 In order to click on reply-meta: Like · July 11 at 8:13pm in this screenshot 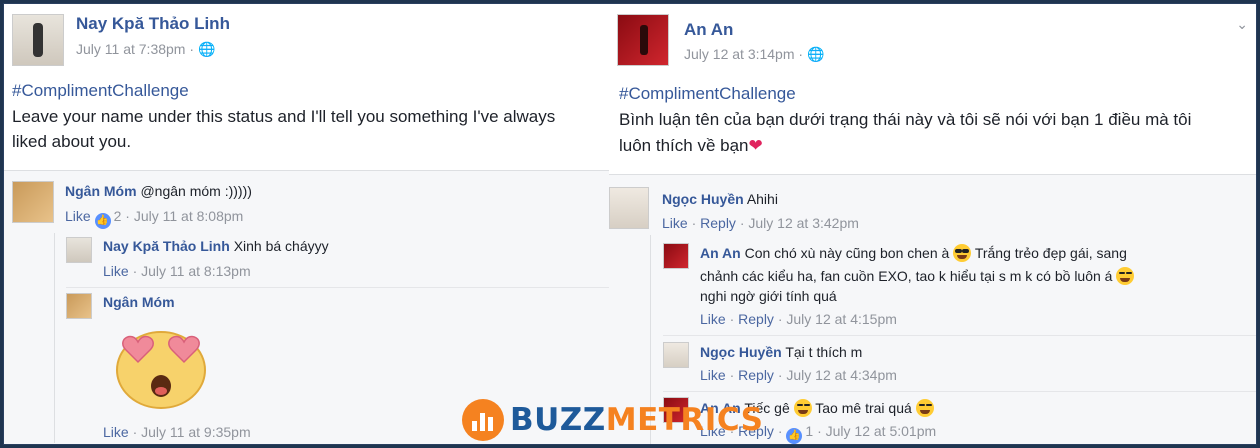, I will do `click(177, 271)`.